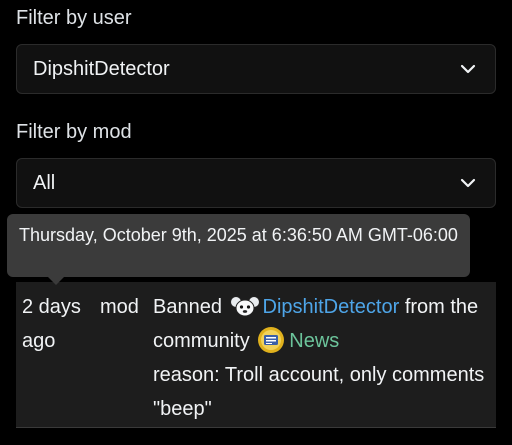  What do you see at coordinates (256, 427) in the screenshot?
I see `entry-divider` at bounding box center [256, 427].